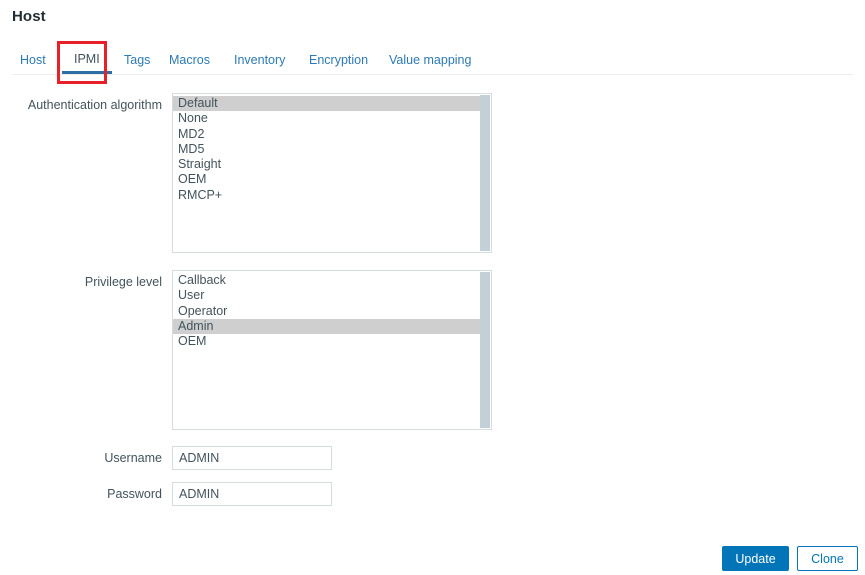 The width and height of the screenshot is (865, 575). Describe the element at coordinates (133, 458) in the screenshot. I see `username-label: Username` at that location.